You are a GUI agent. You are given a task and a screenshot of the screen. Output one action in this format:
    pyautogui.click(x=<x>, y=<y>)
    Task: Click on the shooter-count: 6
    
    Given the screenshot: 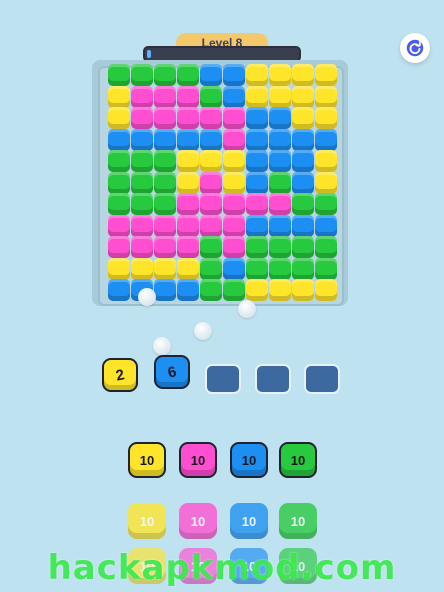 What is the action you would take?
    pyautogui.click(x=172, y=372)
    